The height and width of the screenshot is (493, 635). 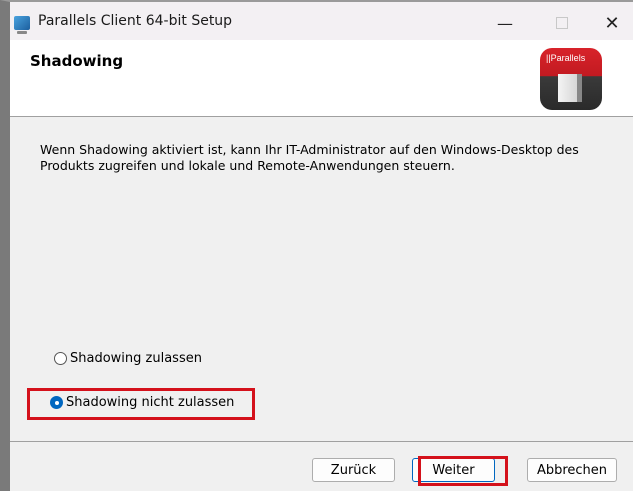 I want to click on radio-allow-shadowing: Shadowing zulassen, so click(x=128, y=358).